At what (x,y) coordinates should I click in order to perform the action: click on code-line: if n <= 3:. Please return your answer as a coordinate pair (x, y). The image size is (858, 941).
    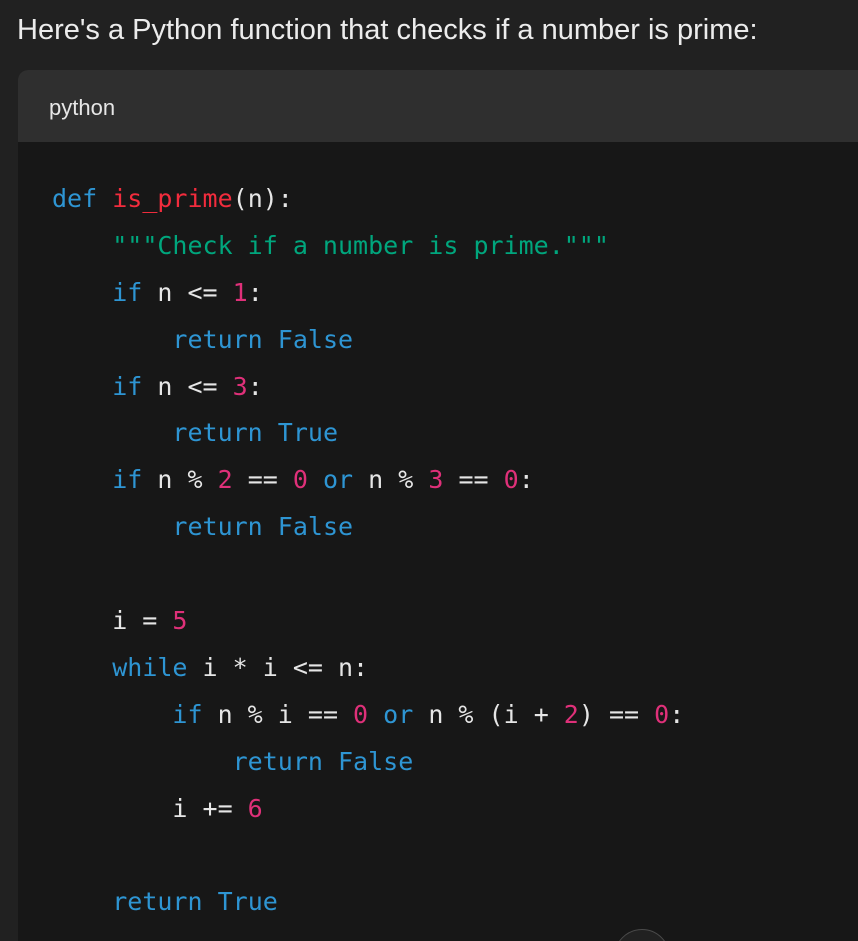
    Looking at the image, I should click on (368, 387).